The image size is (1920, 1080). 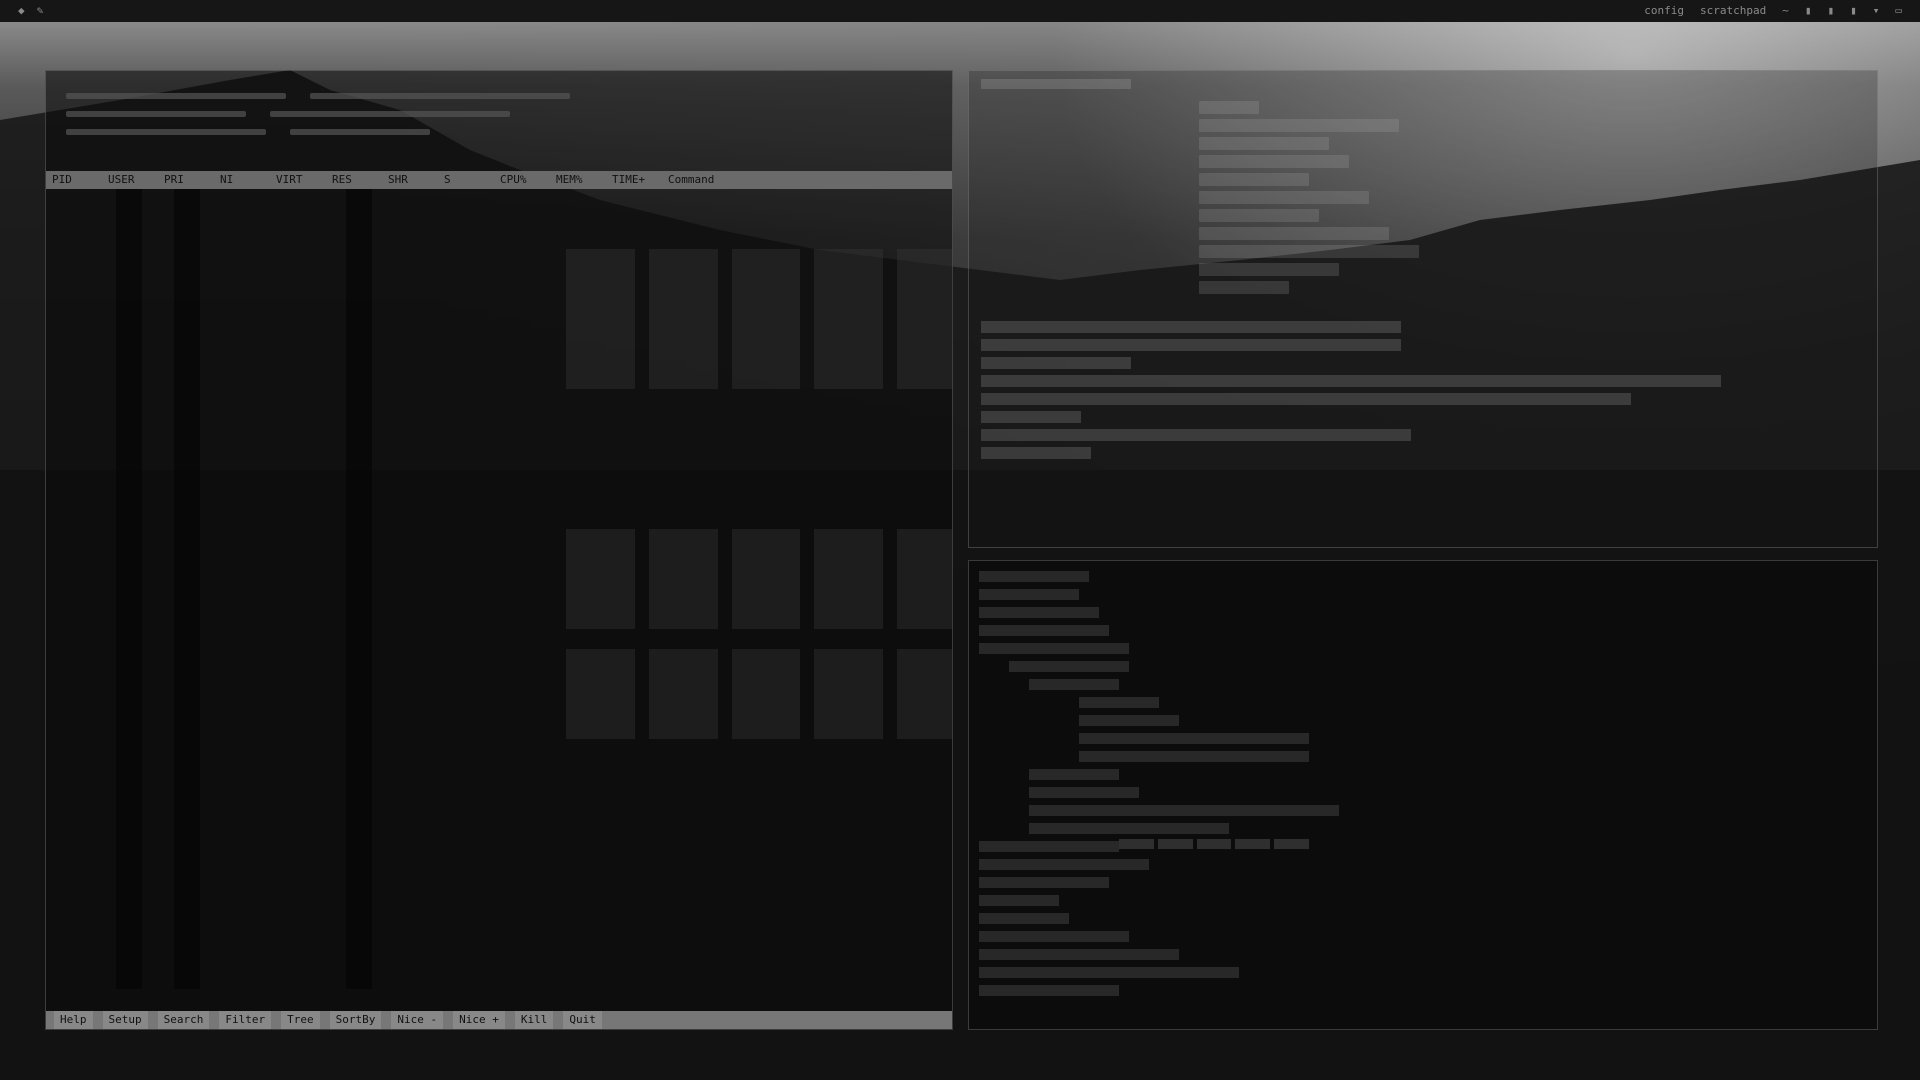 What do you see at coordinates (416, 180) in the screenshot?
I see `col-shr: SHR` at bounding box center [416, 180].